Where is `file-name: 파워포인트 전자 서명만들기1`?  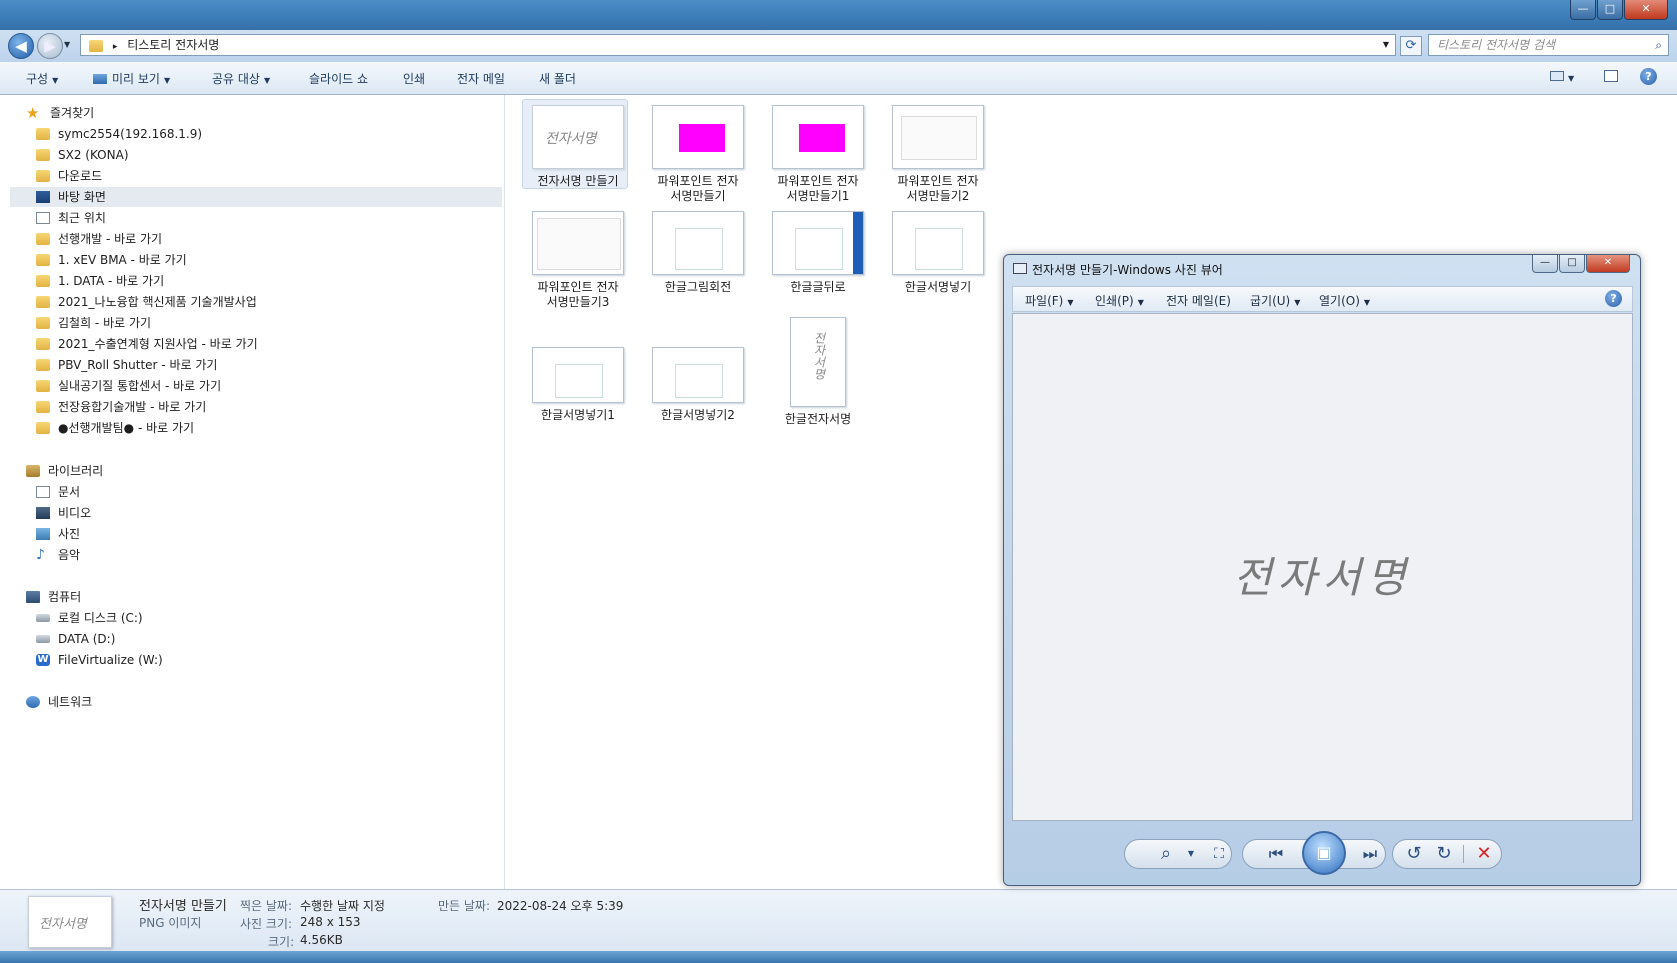 file-name: 파워포인트 전자 서명만들기1 is located at coordinates (818, 188).